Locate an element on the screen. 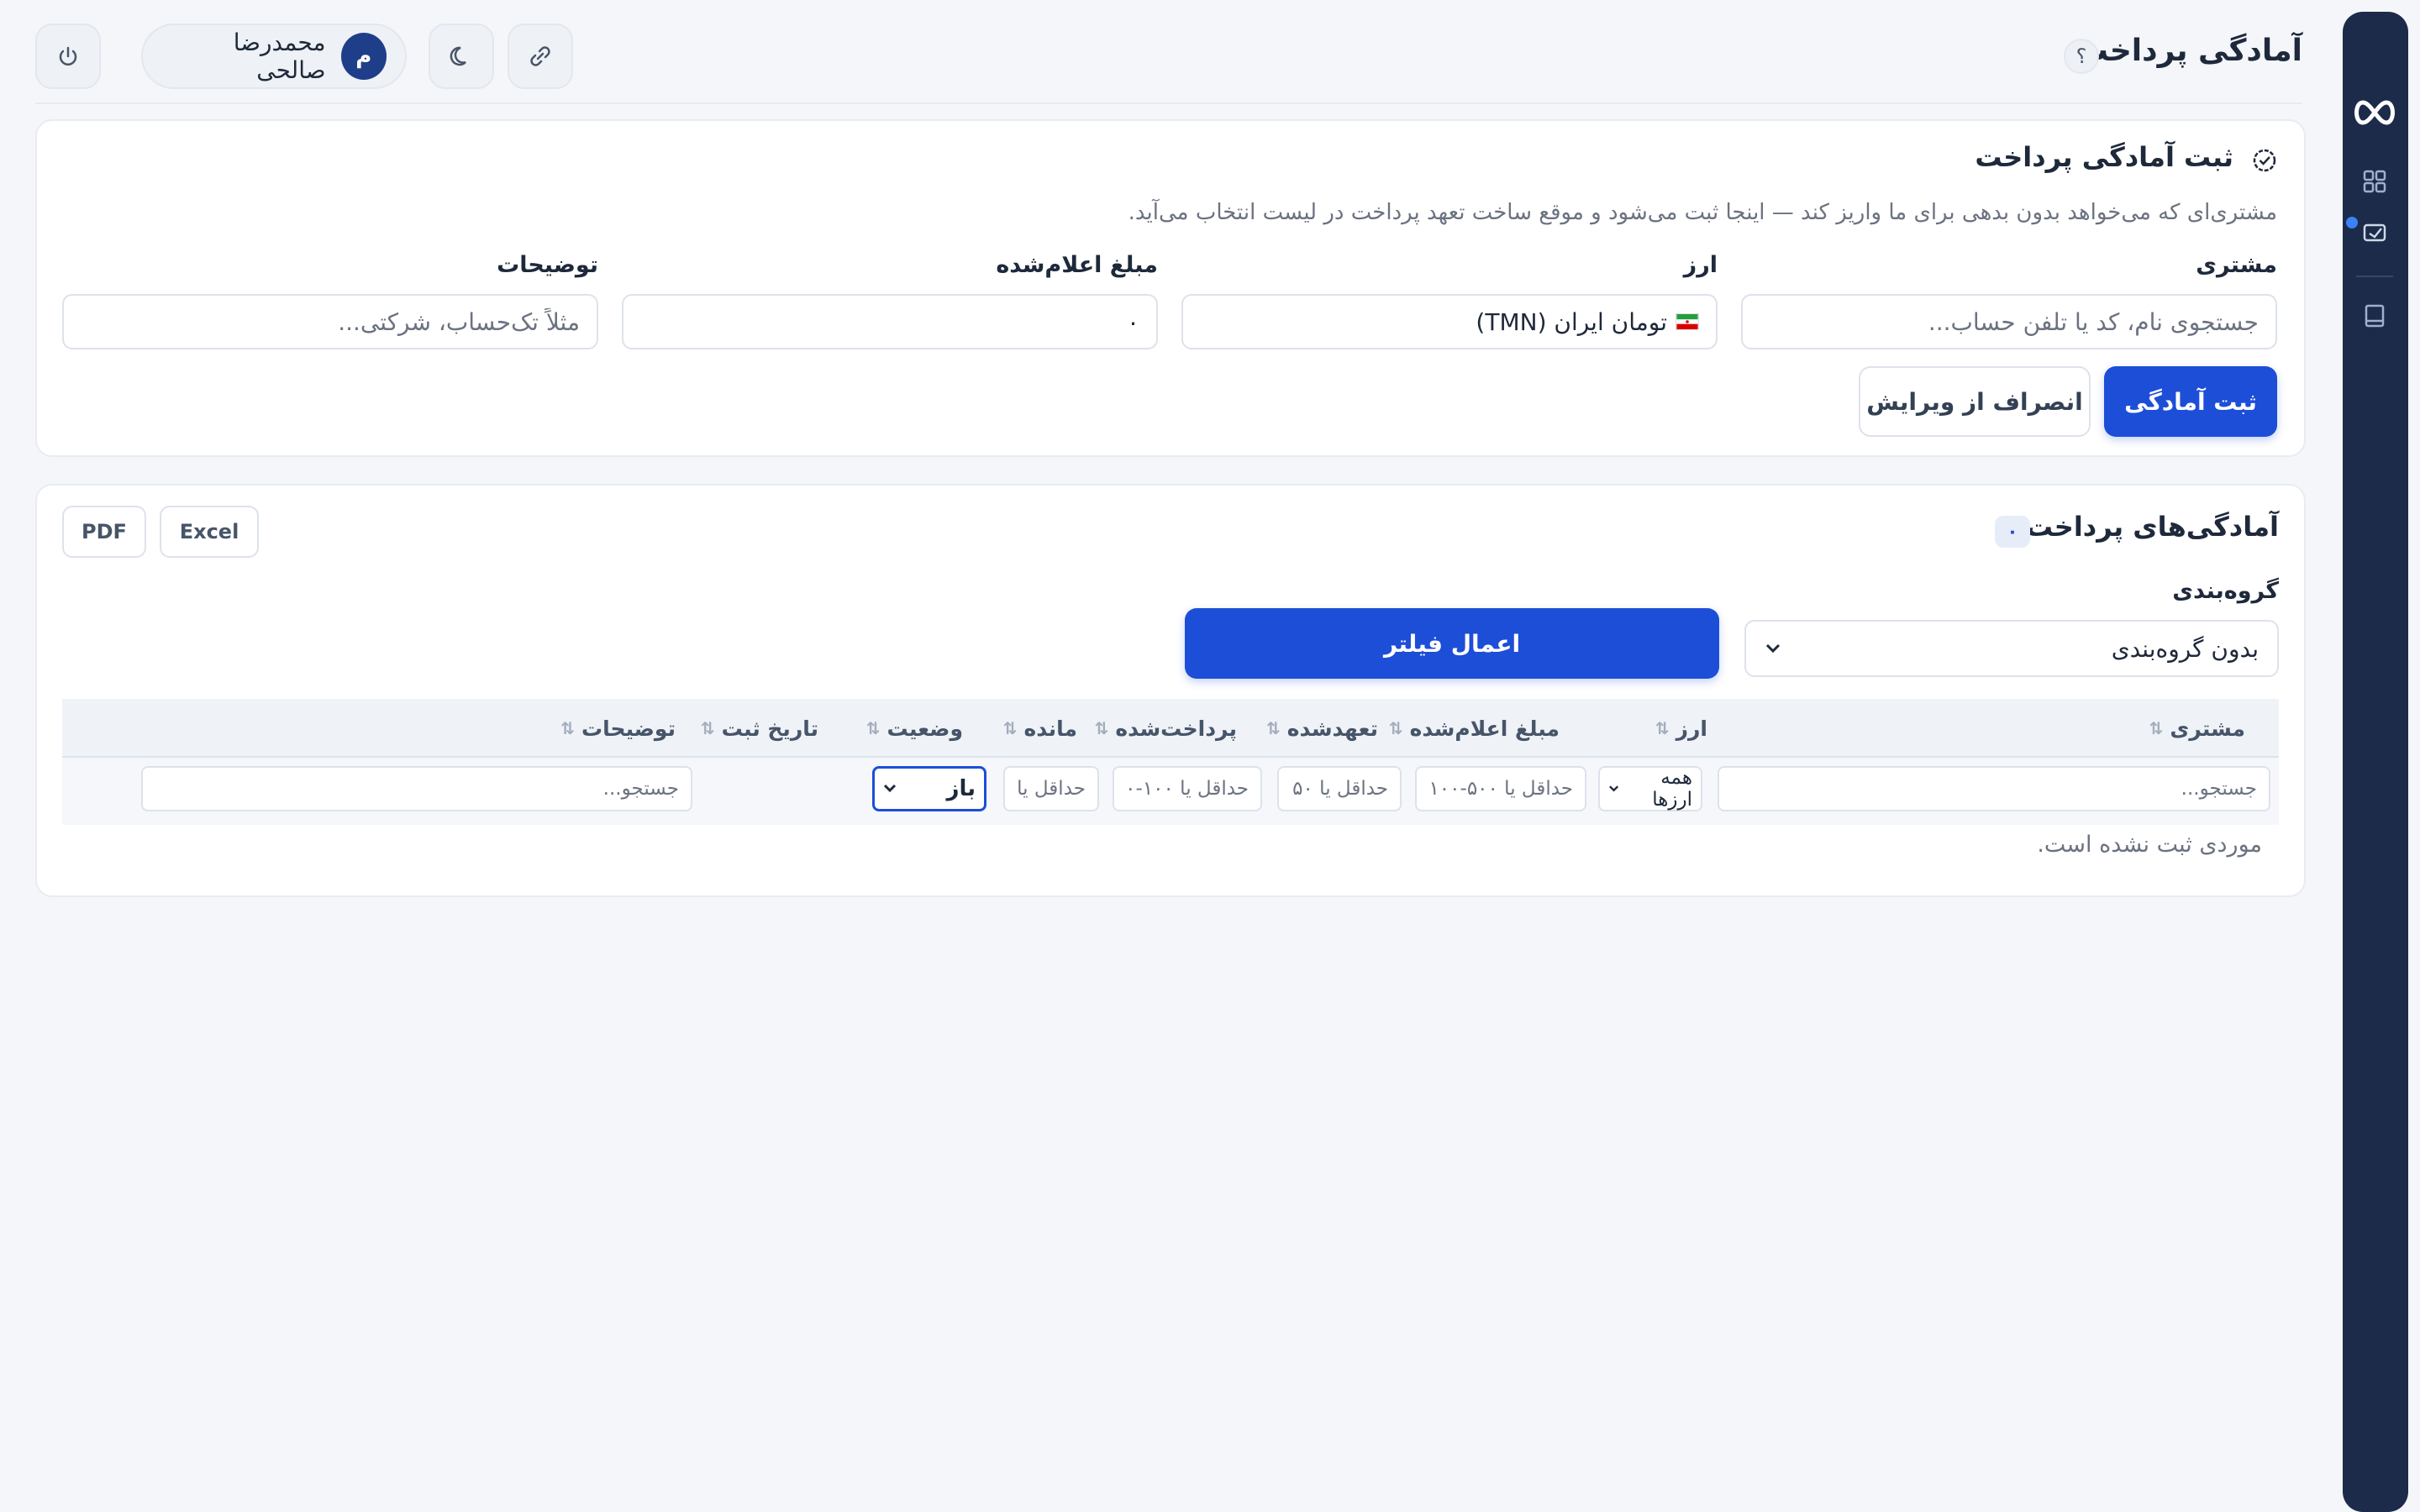 The image size is (2420, 1512). column-header-remaining: مانده ⇅ is located at coordinates (1040, 728).